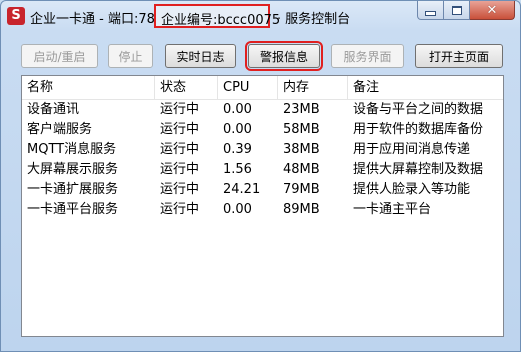  I want to click on realtime-log-button: 实时日志, so click(200, 56).